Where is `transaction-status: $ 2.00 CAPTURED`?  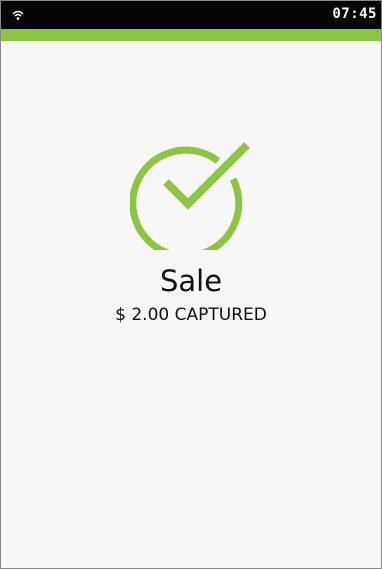 transaction-status: $ 2.00 CAPTURED is located at coordinates (191, 315).